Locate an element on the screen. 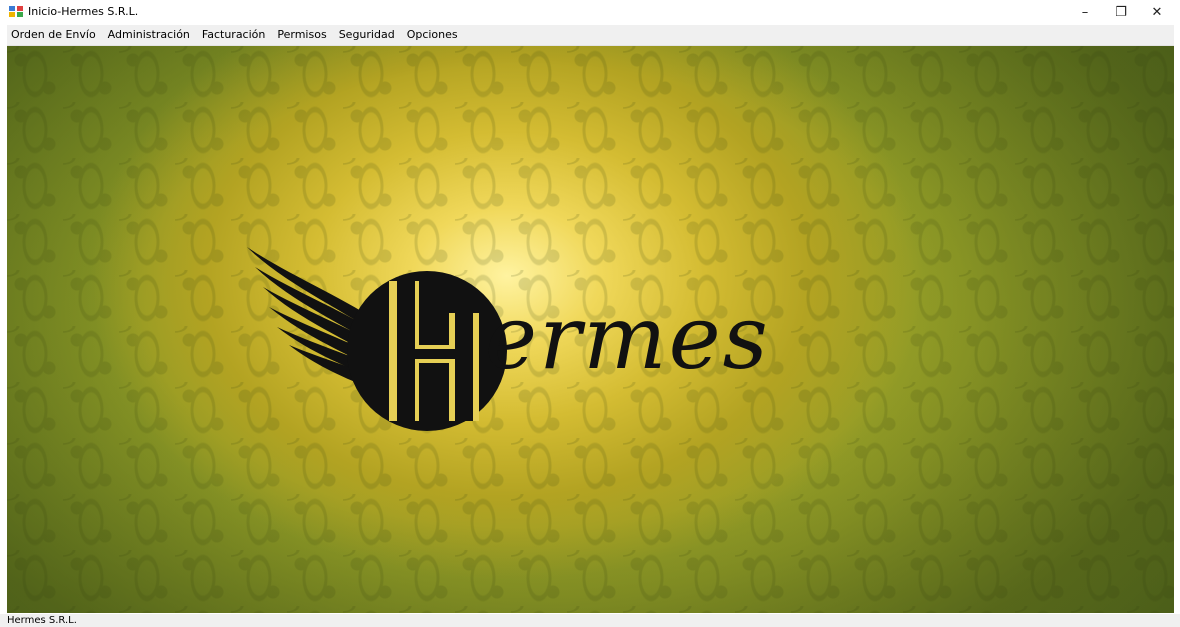  menu-opciones: Opciones is located at coordinates (432, 35).